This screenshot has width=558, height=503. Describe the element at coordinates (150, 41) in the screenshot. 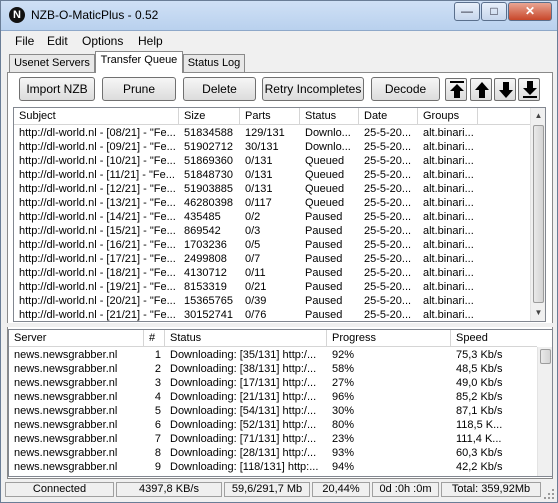

I see `menu-help: Help` at that location.